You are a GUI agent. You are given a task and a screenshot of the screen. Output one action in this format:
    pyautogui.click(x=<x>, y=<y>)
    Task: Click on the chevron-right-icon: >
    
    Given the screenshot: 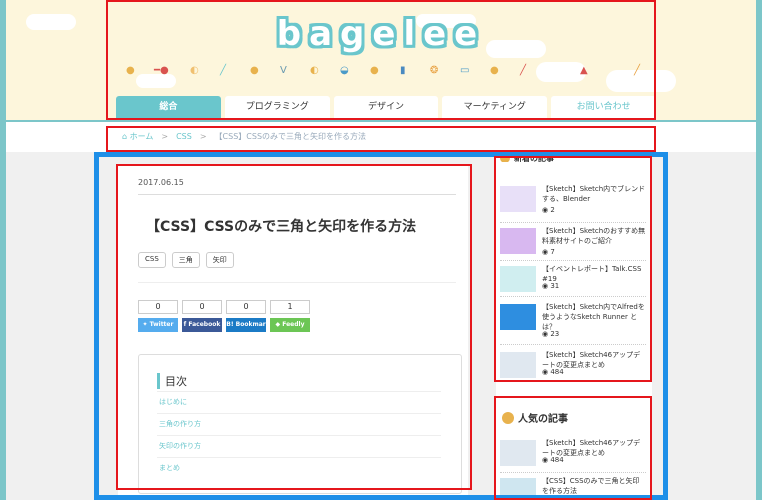 What is the action you would take?
    pyautogui.click(x=203, y=136)
    